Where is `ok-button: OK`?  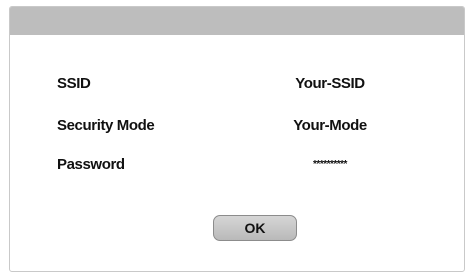
ok-button: OK is located at coordinates (255, 228).